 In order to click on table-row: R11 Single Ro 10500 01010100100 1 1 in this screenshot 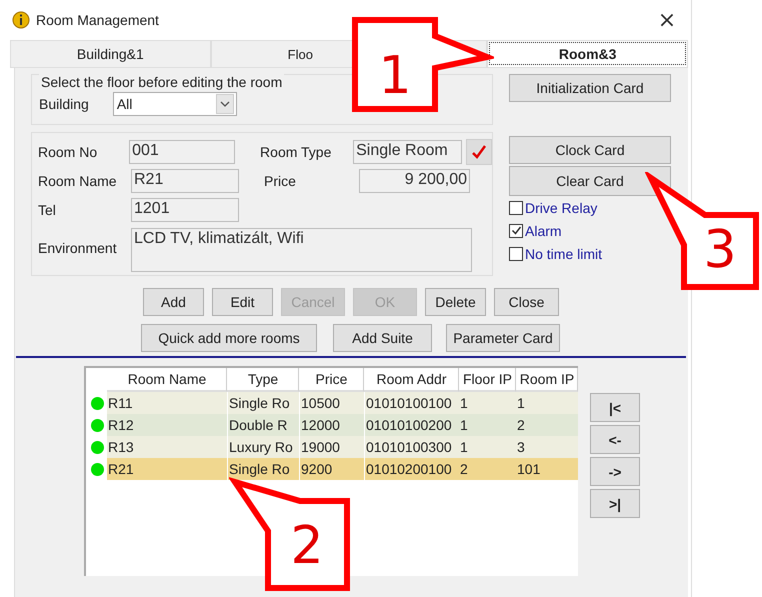, I will do `click(332, 403)`.